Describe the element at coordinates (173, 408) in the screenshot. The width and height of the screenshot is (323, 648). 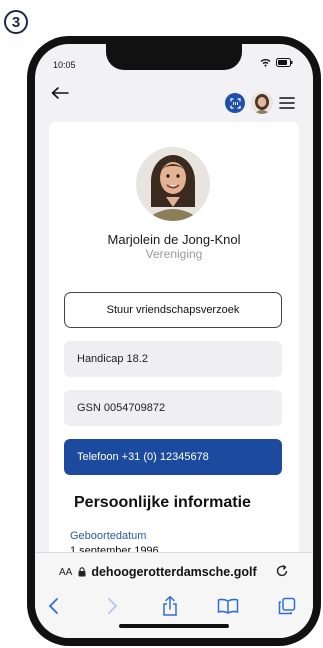
I see `gsn-field: GSN 0054709872` at that location.